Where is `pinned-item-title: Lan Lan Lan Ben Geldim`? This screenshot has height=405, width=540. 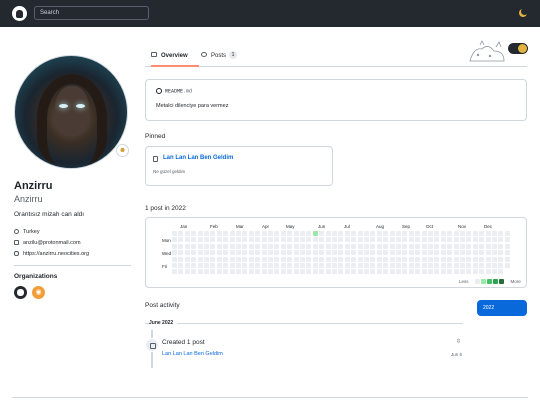 pinned-item-title: Lan Lan Lan Ben Geldim is located at coordinates (198, 158).